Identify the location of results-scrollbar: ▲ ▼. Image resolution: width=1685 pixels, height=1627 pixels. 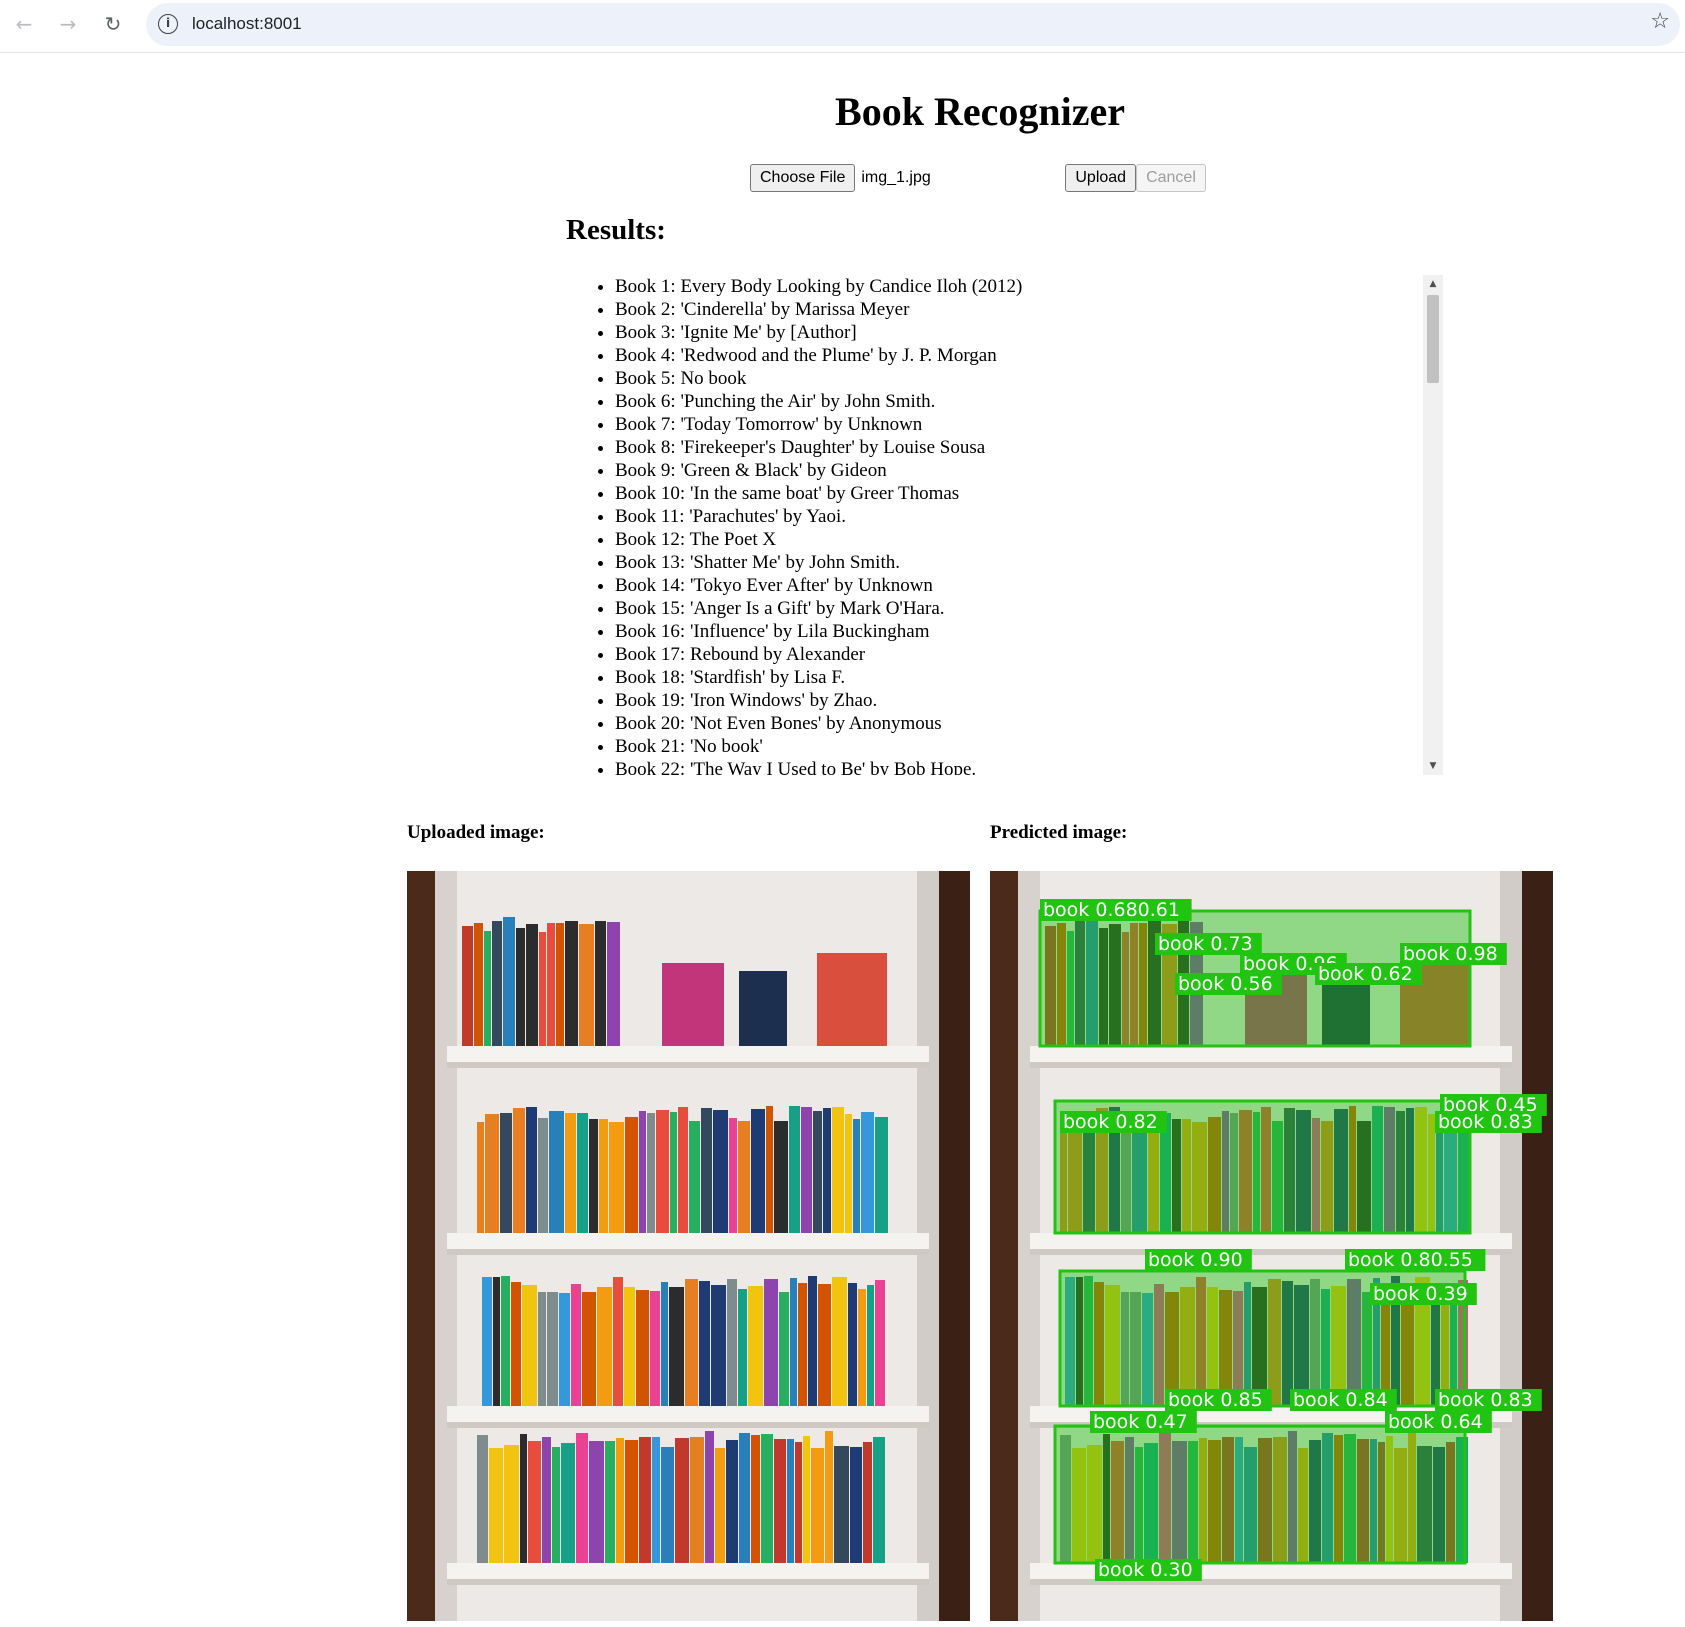
(1433, 525).